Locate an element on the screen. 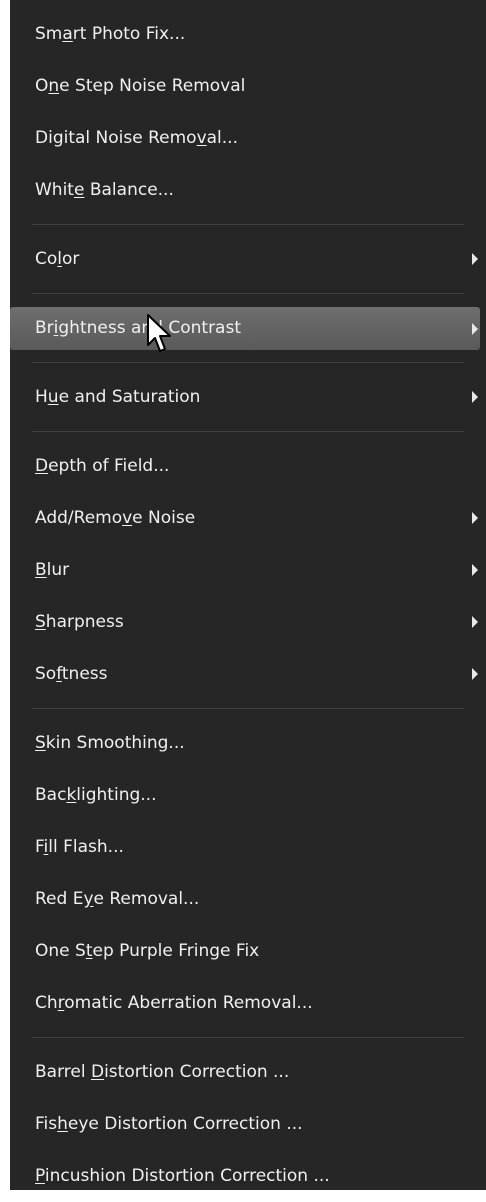 Image resolution: width=486 pixels, height=1202 pixels. menu-item-label-text: Barrel is located at coordinates (63, 1072).